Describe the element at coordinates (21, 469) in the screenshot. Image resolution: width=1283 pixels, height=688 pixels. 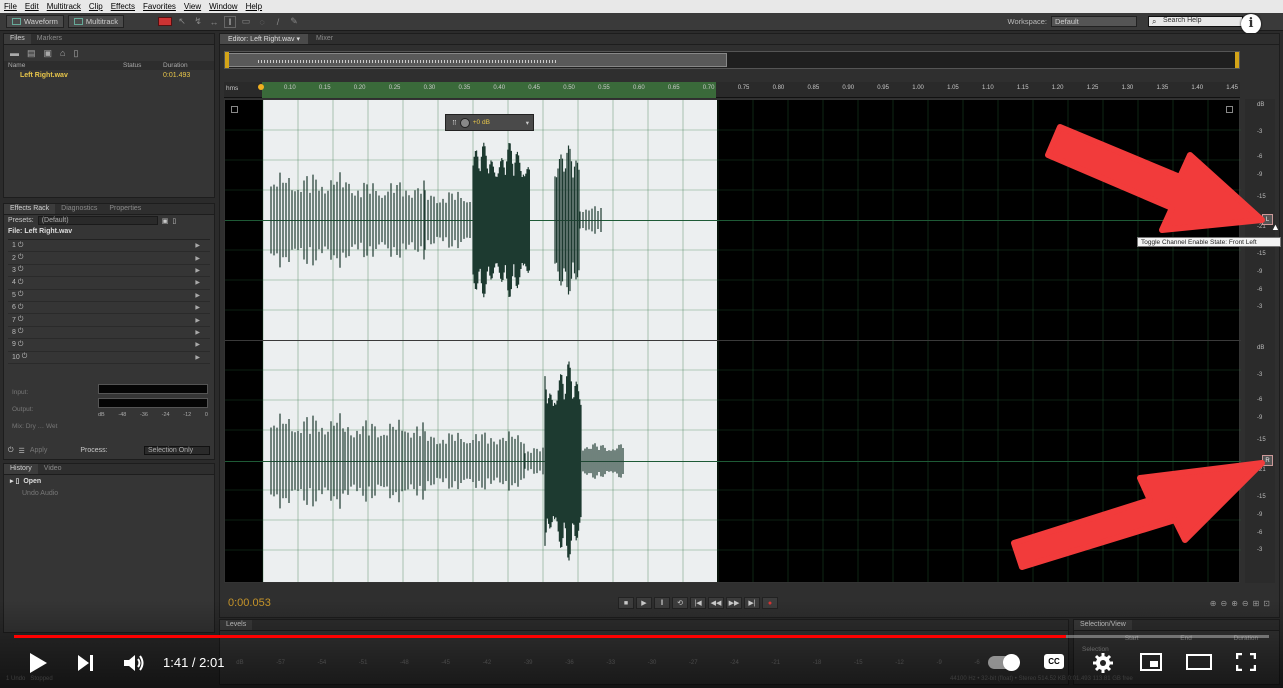
I see `tab-history: History` at that location.